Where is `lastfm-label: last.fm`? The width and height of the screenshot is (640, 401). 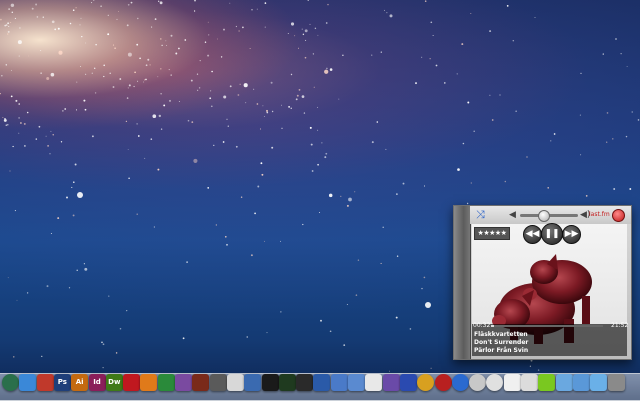 lastfm-label: last.fm is located at coordinates (599, 215).